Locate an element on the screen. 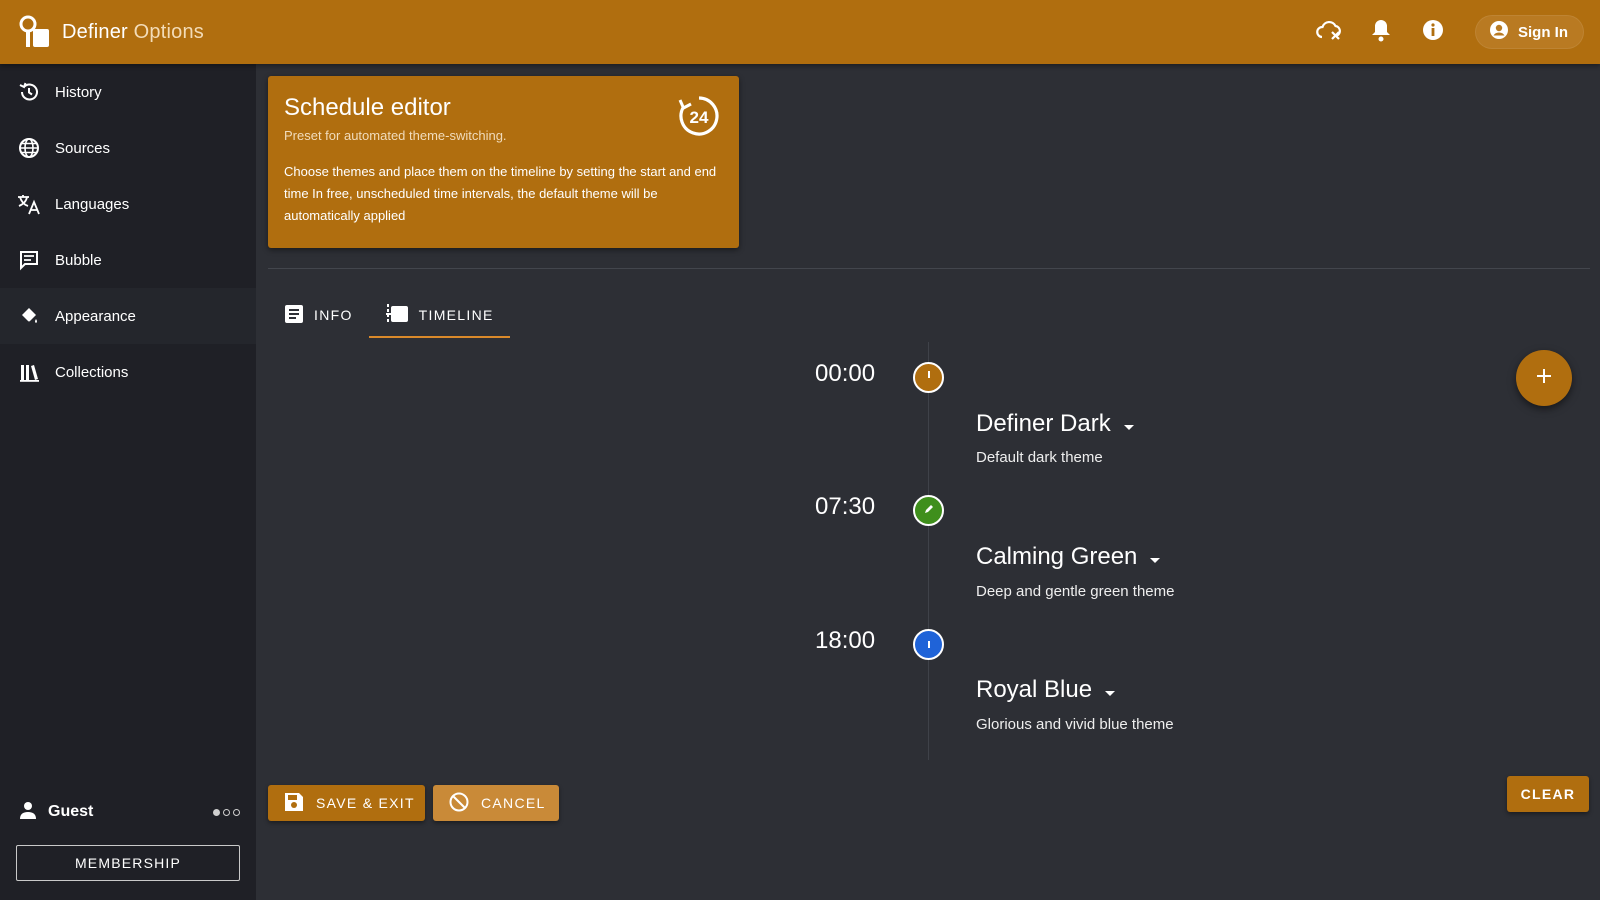 The height and width of the screenshot is (900, 1600). theme-select: Definer Dark is located at coordinates (1055, 424).